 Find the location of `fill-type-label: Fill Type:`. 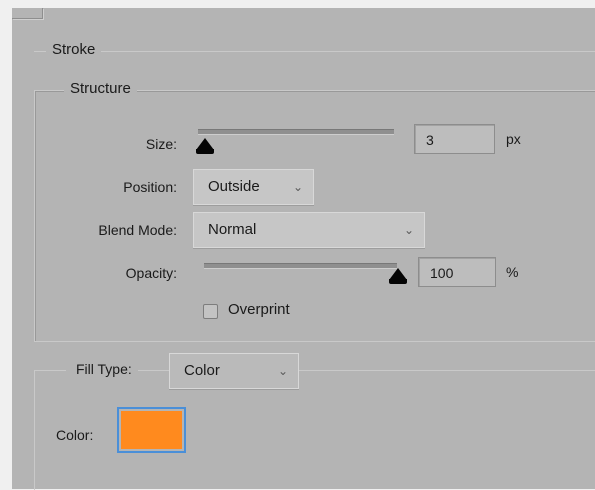

fill-type-label: Fill Type: is located at coordinates (102, 369).